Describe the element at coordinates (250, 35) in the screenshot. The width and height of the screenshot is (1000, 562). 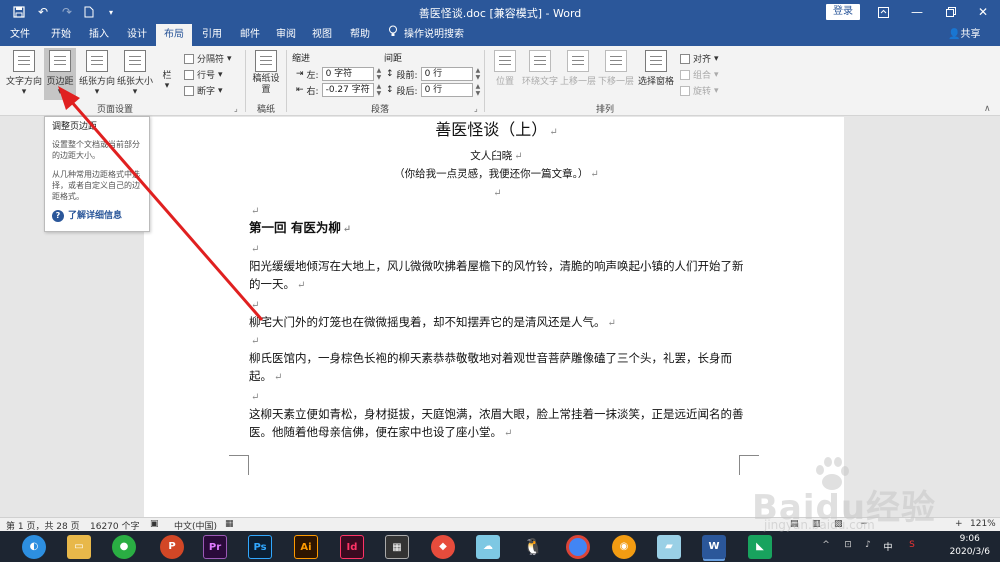
I see `tab-mailings: 邮件` at that location.